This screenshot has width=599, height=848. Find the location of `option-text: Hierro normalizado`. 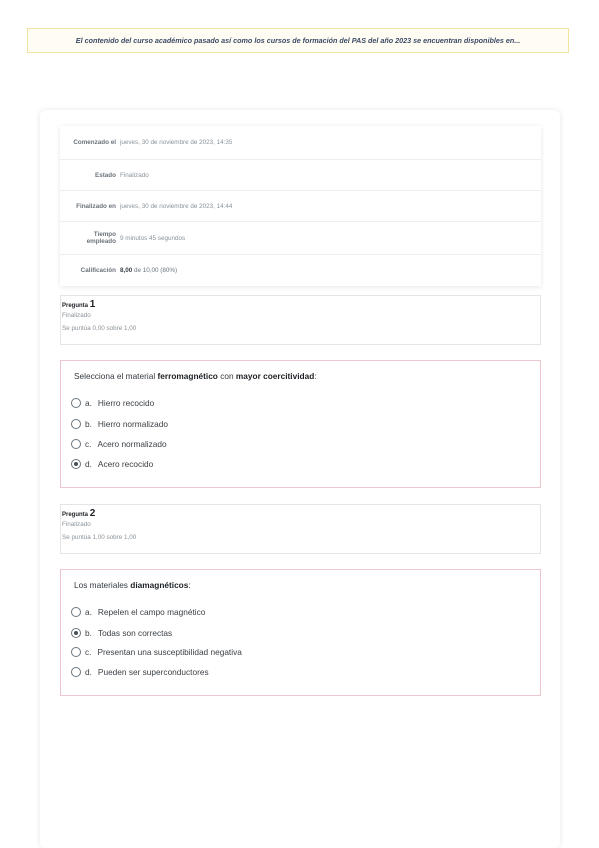

option-text: Hierro normalizado is located at coordinates (133, 424).